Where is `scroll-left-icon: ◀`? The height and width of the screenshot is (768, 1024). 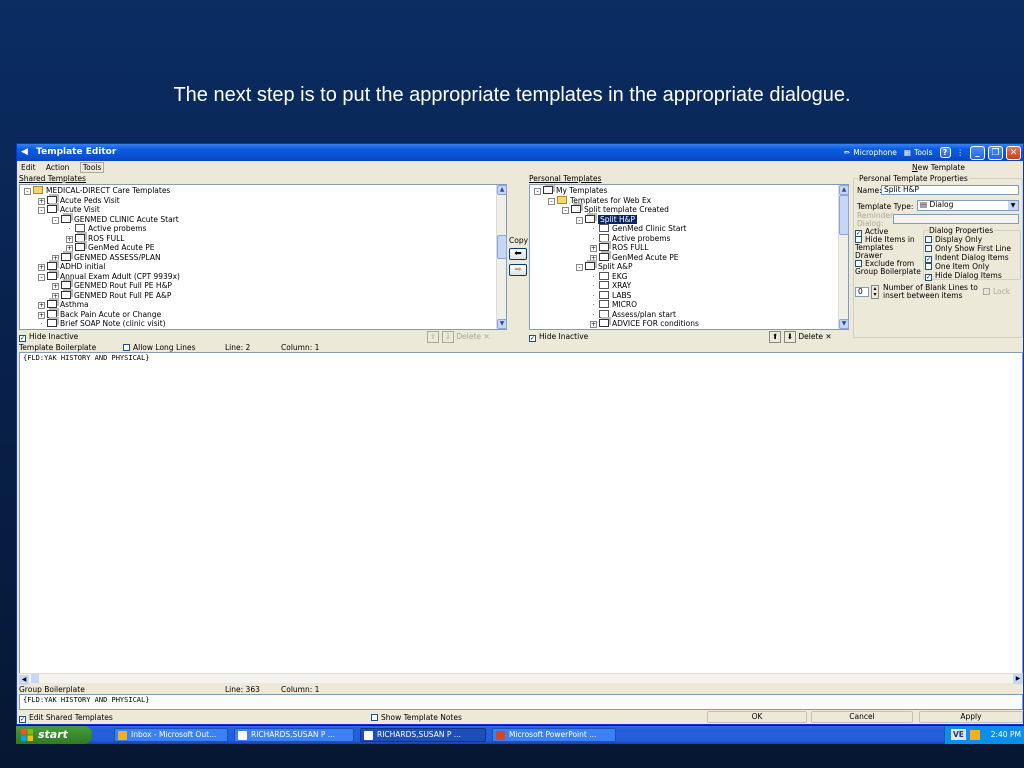
scroll-left-icon: ◀ is located at coordinates (24, 680).